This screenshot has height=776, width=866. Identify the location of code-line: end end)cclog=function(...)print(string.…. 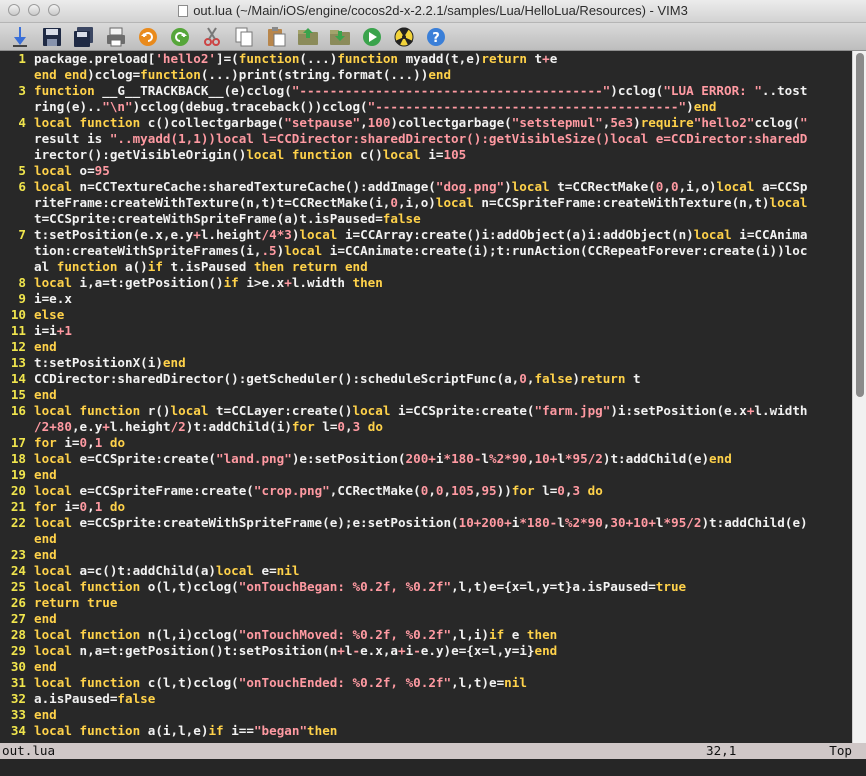
(426, 75).